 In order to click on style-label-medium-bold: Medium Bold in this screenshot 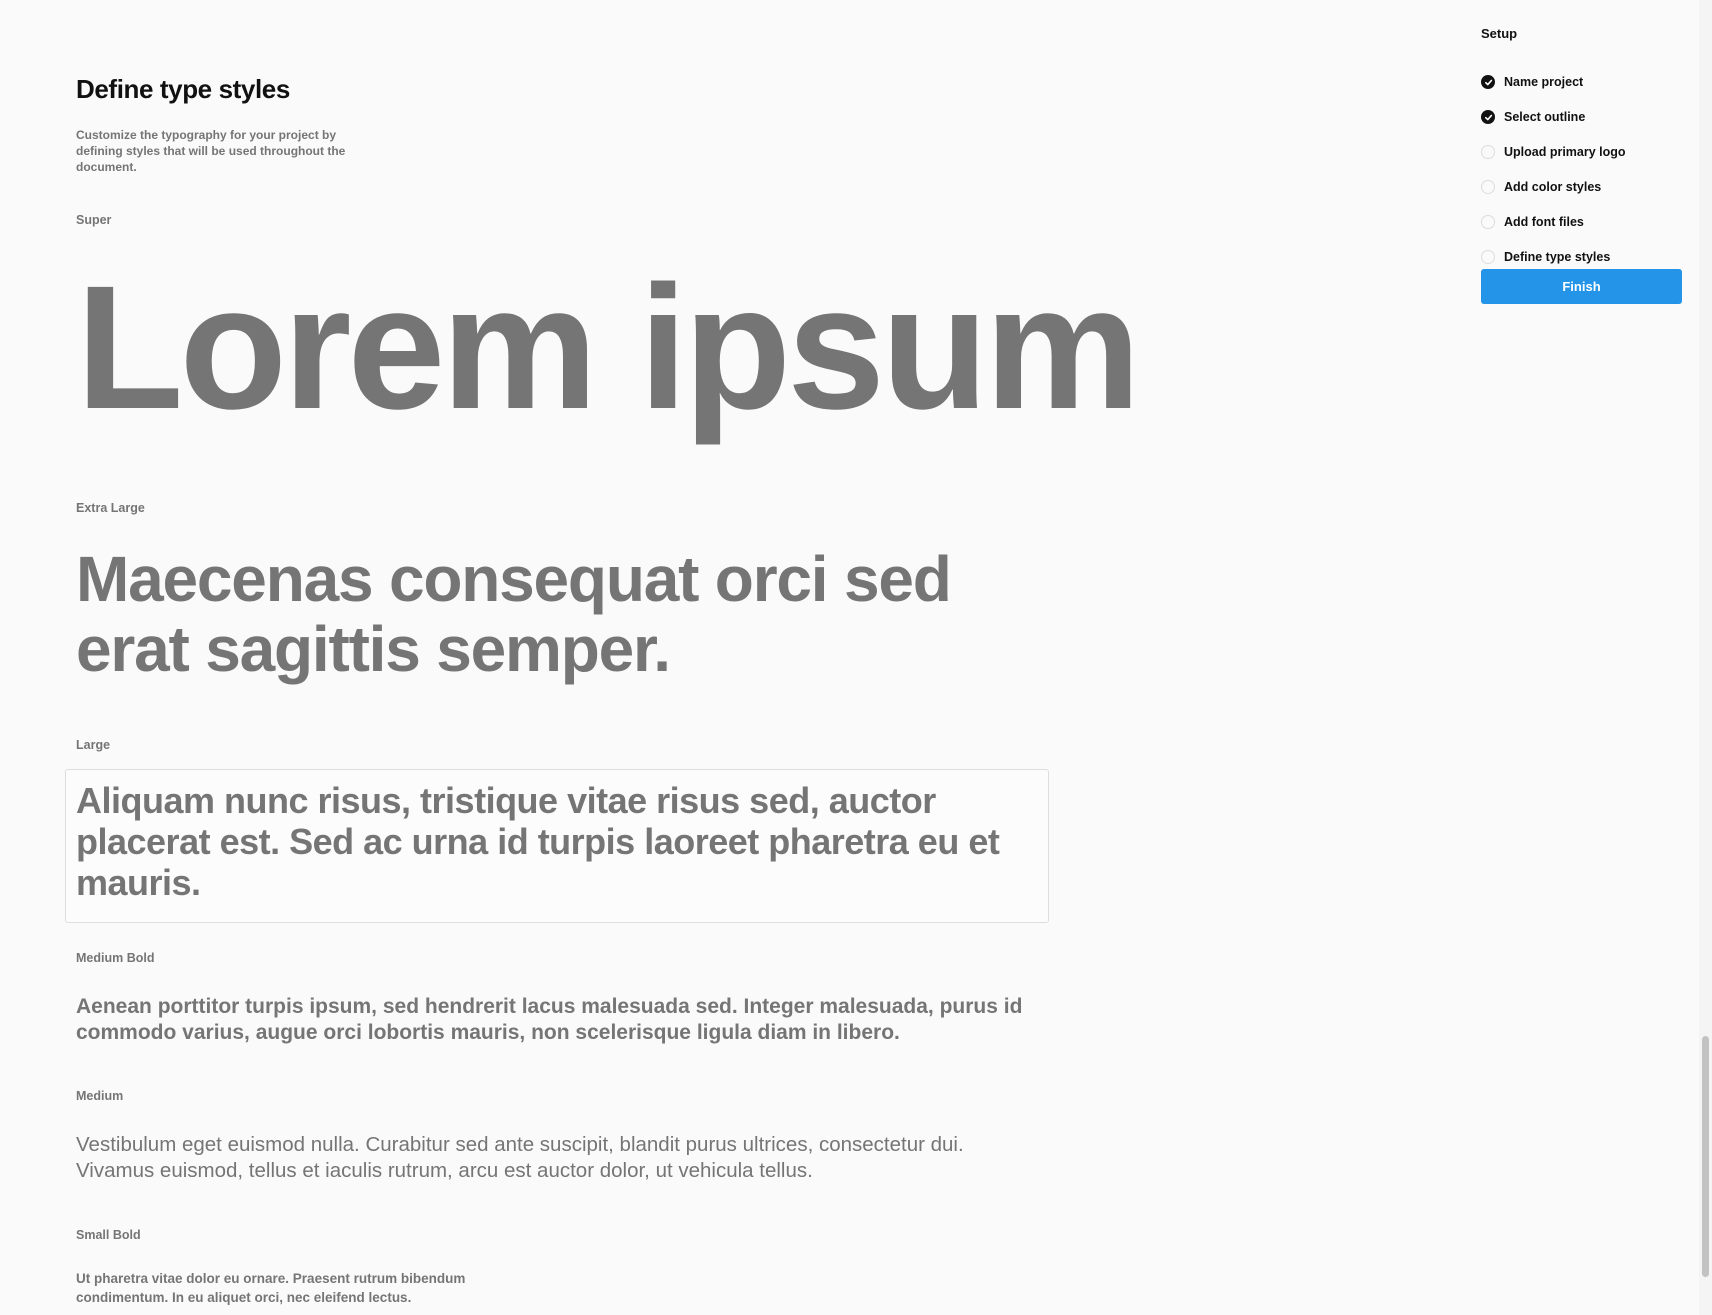, I will do `click(115, 958)`.